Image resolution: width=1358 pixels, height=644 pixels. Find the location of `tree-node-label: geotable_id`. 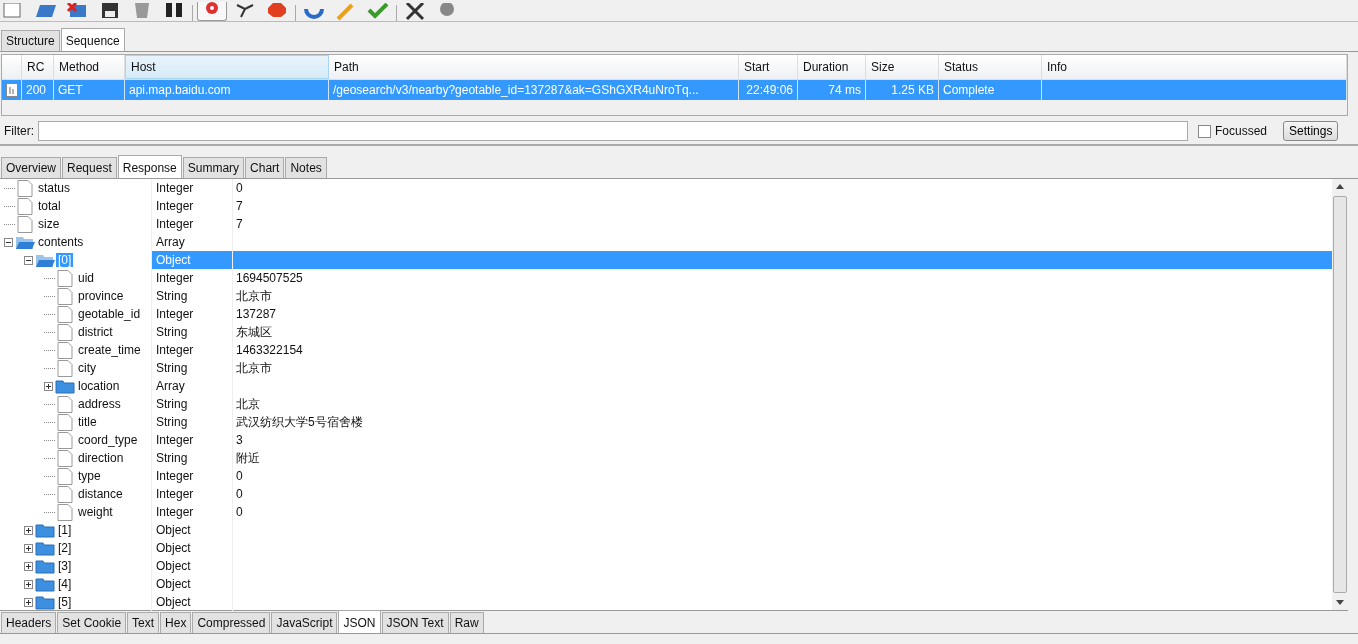

tree-node-label: geotable_id is located at coordinates (109, 314).